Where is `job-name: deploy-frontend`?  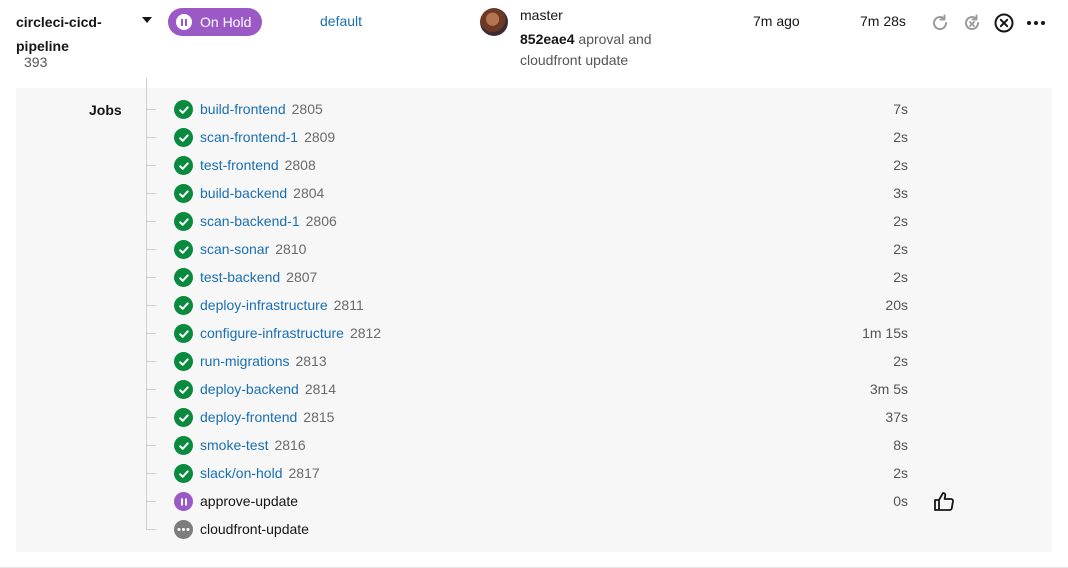 job-name: deploy-frontend is located at coordinates (248, 417).